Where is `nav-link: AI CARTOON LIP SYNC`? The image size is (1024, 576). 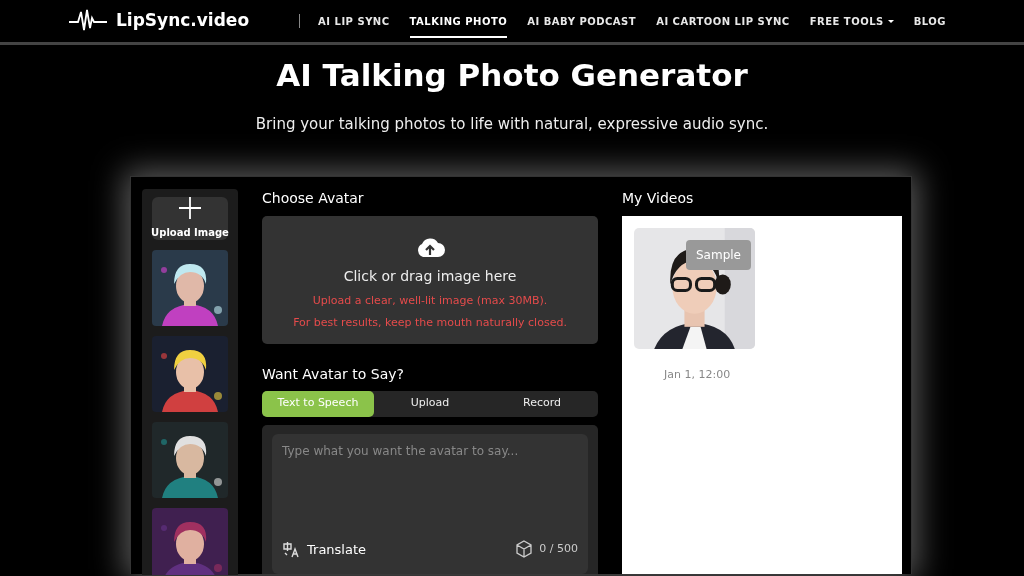
nav-link: AI CARTOON LIP SYNC is located at coordinates (723, 22).